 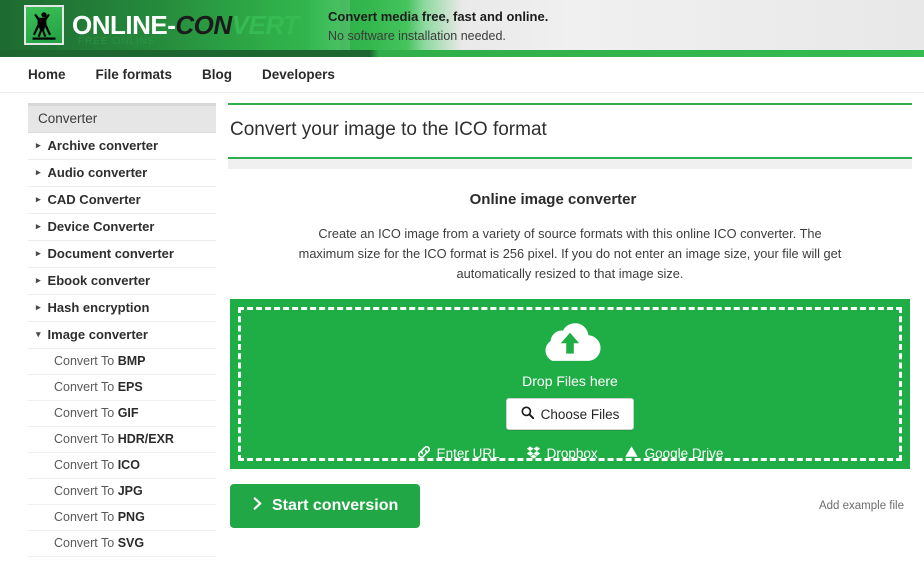 What do you see at coordinates (122, 119) in the screenshot?
I see `sidebar-heading: Converter` at bounding box center [122, 119].